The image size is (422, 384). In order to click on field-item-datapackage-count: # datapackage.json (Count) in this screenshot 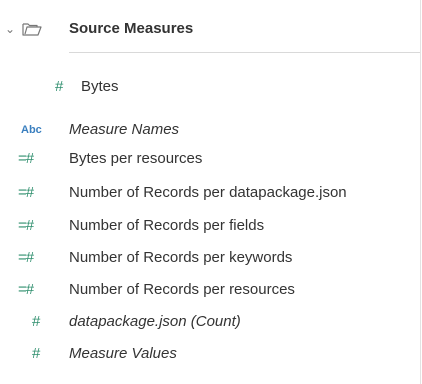, I will do `click(210, 322)`.